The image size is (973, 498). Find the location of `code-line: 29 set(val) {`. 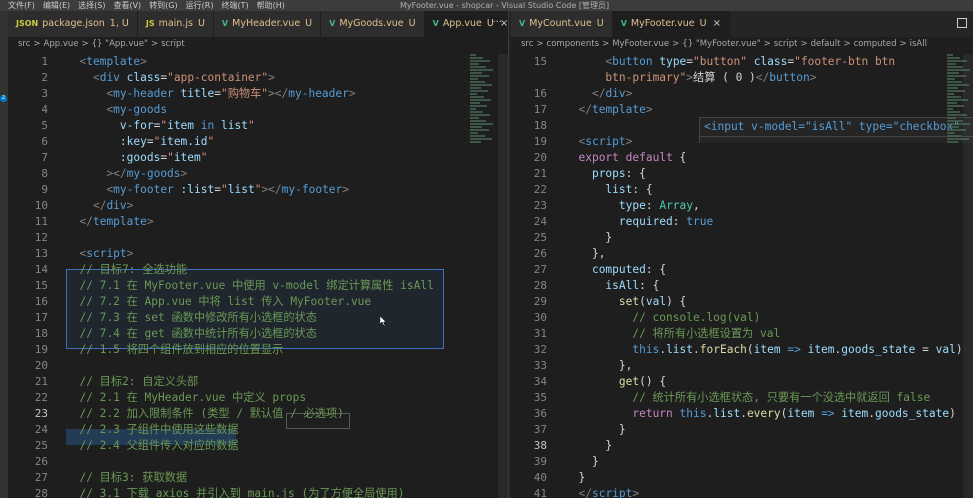

code-line: 29 set(val) { is located at coordinates (742, 302).